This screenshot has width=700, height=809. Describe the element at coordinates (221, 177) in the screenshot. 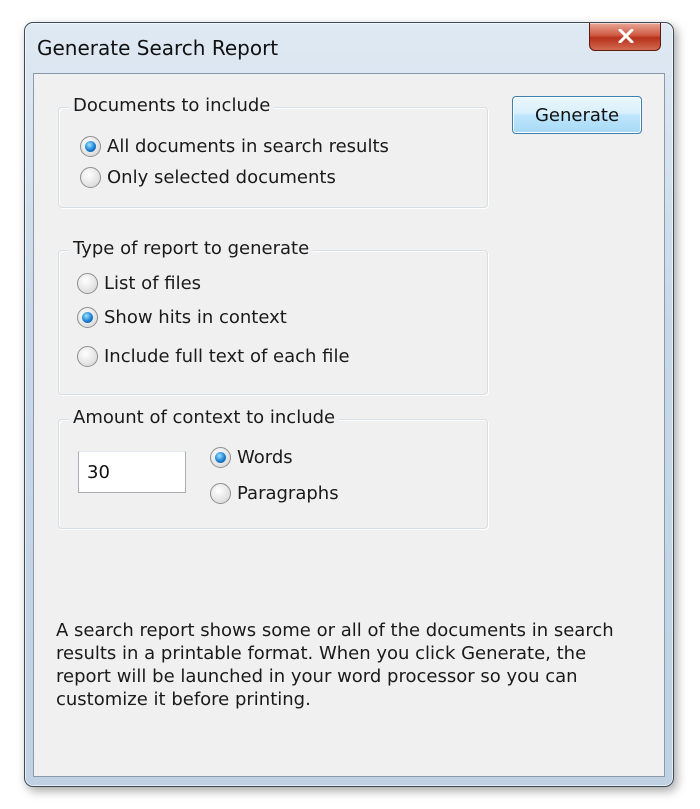

I see `radio-label: Only selected documents` at that location.